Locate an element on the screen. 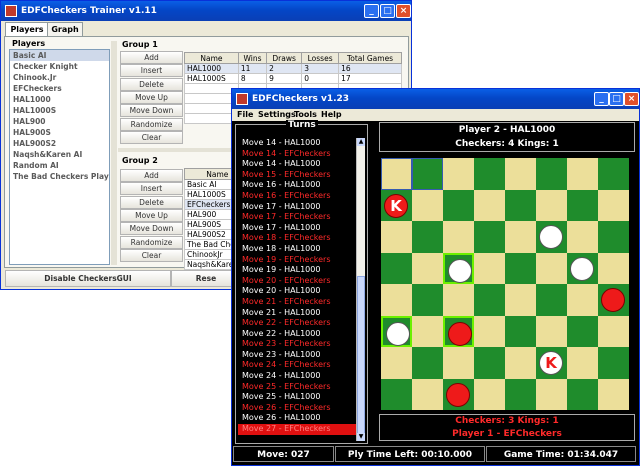 The height and width of the screenshot is (466, 640). king-piece-red: K is located at coordinates (396, 205).